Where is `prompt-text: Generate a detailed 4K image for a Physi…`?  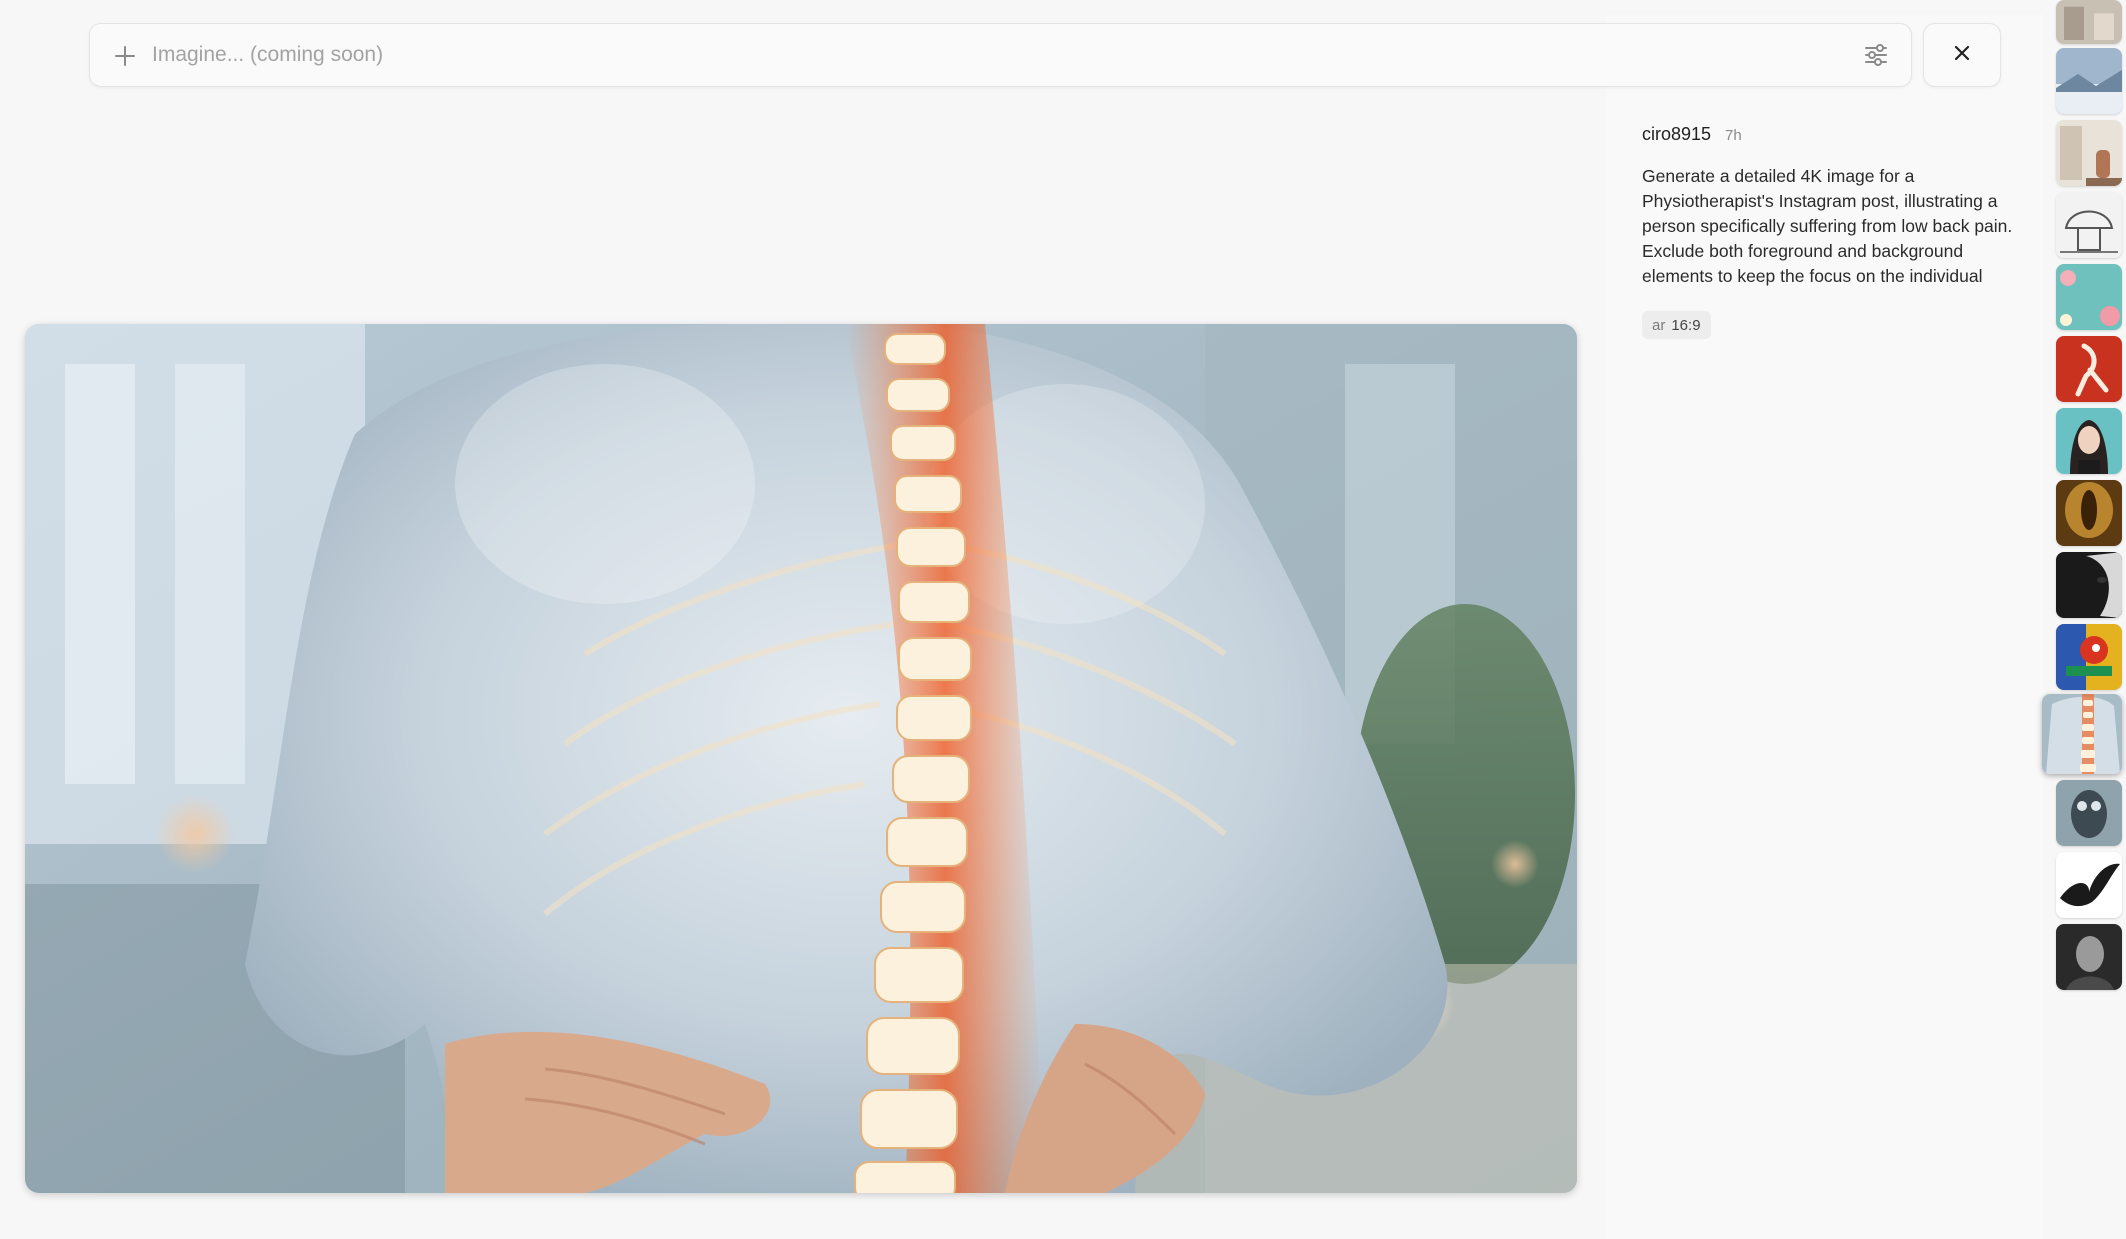 prompt-text: Generate a detailed 4K image for a Physi… is located at coordinates (1827, 226).